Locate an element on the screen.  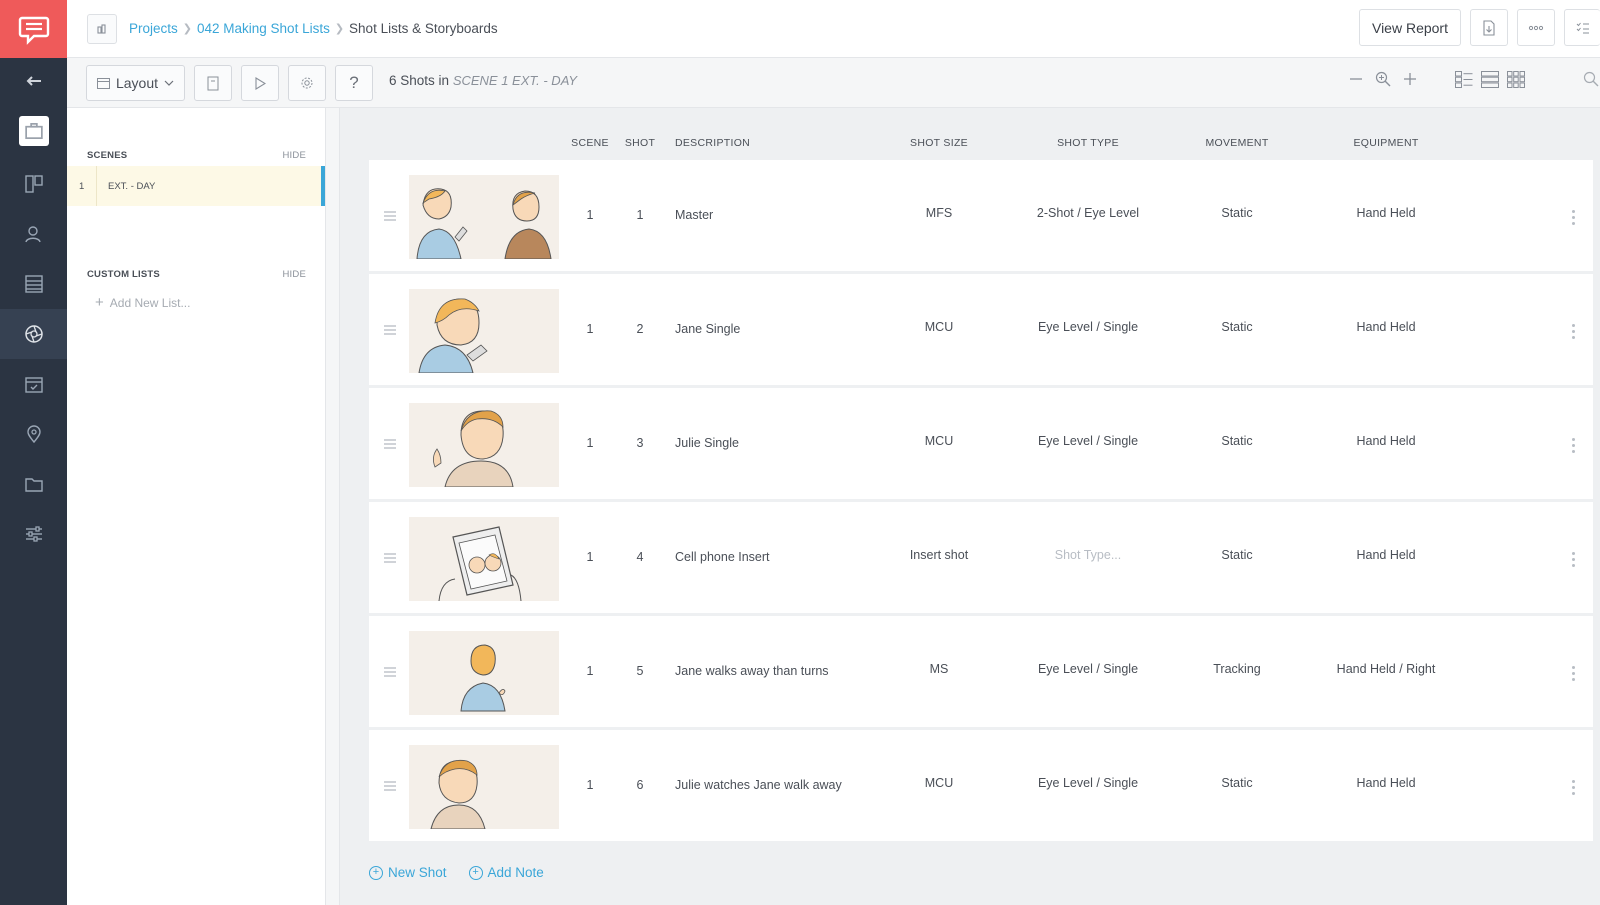
list-view-icon is located at coordinates (1490, 79).